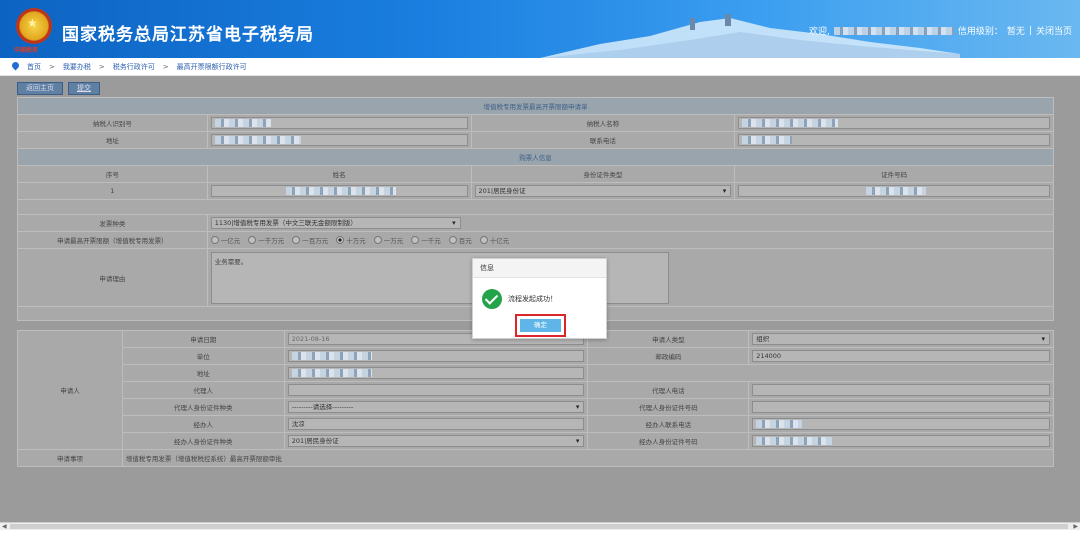 Image resolution: width=1080 pixels, height=537 pixels. I want to click on limit-radio: 百元, so click(460, 240).